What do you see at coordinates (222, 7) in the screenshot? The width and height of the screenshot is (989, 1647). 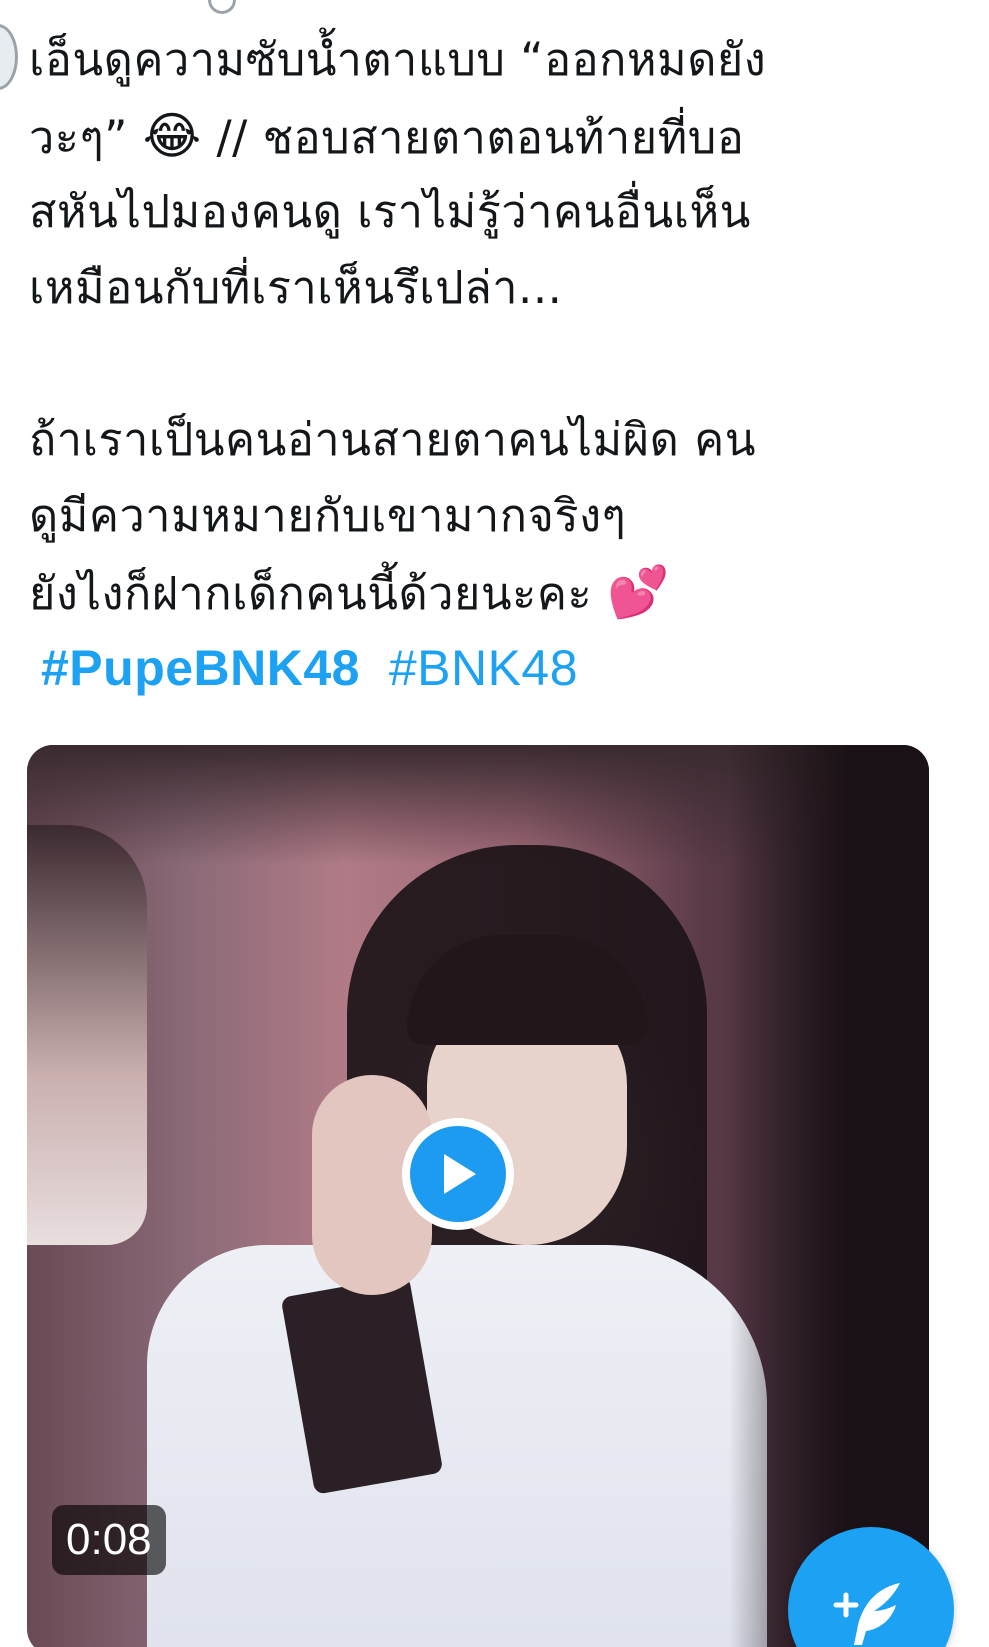 I see `verified-badge-fragment` at bounding box center [222, 7].